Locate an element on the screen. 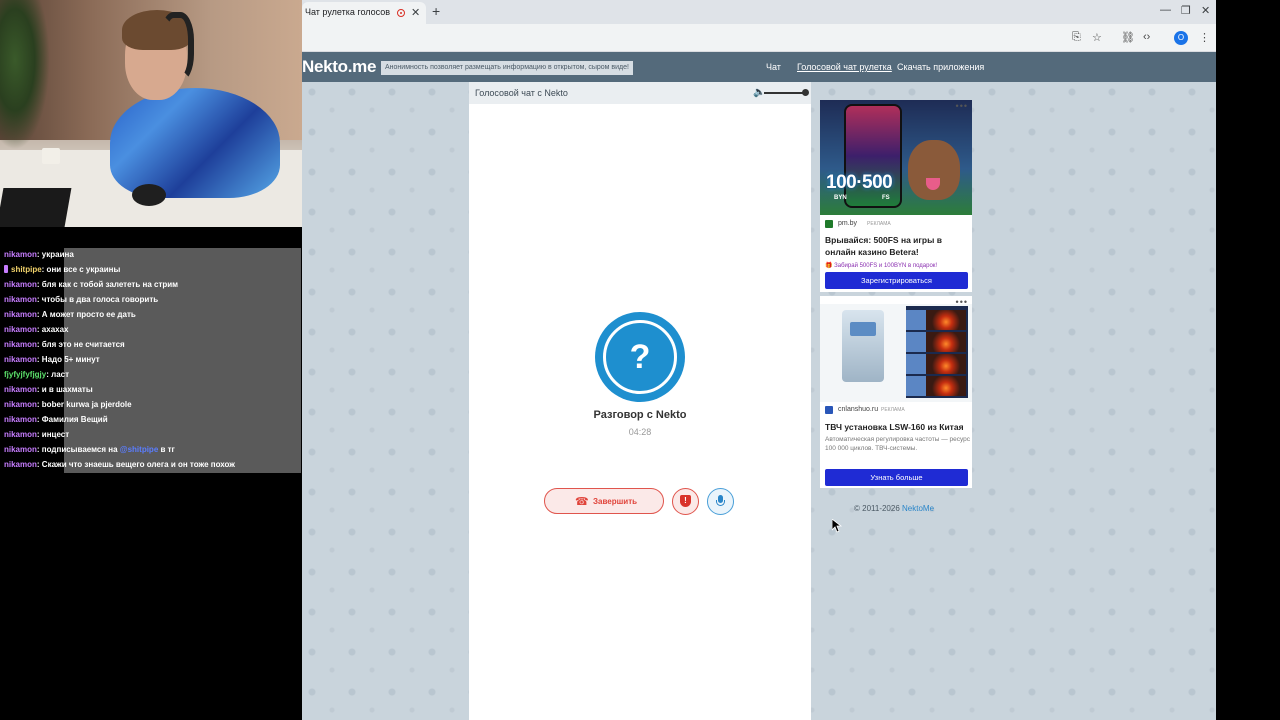  webcam-keyboard is located at coordinates (36, 207).